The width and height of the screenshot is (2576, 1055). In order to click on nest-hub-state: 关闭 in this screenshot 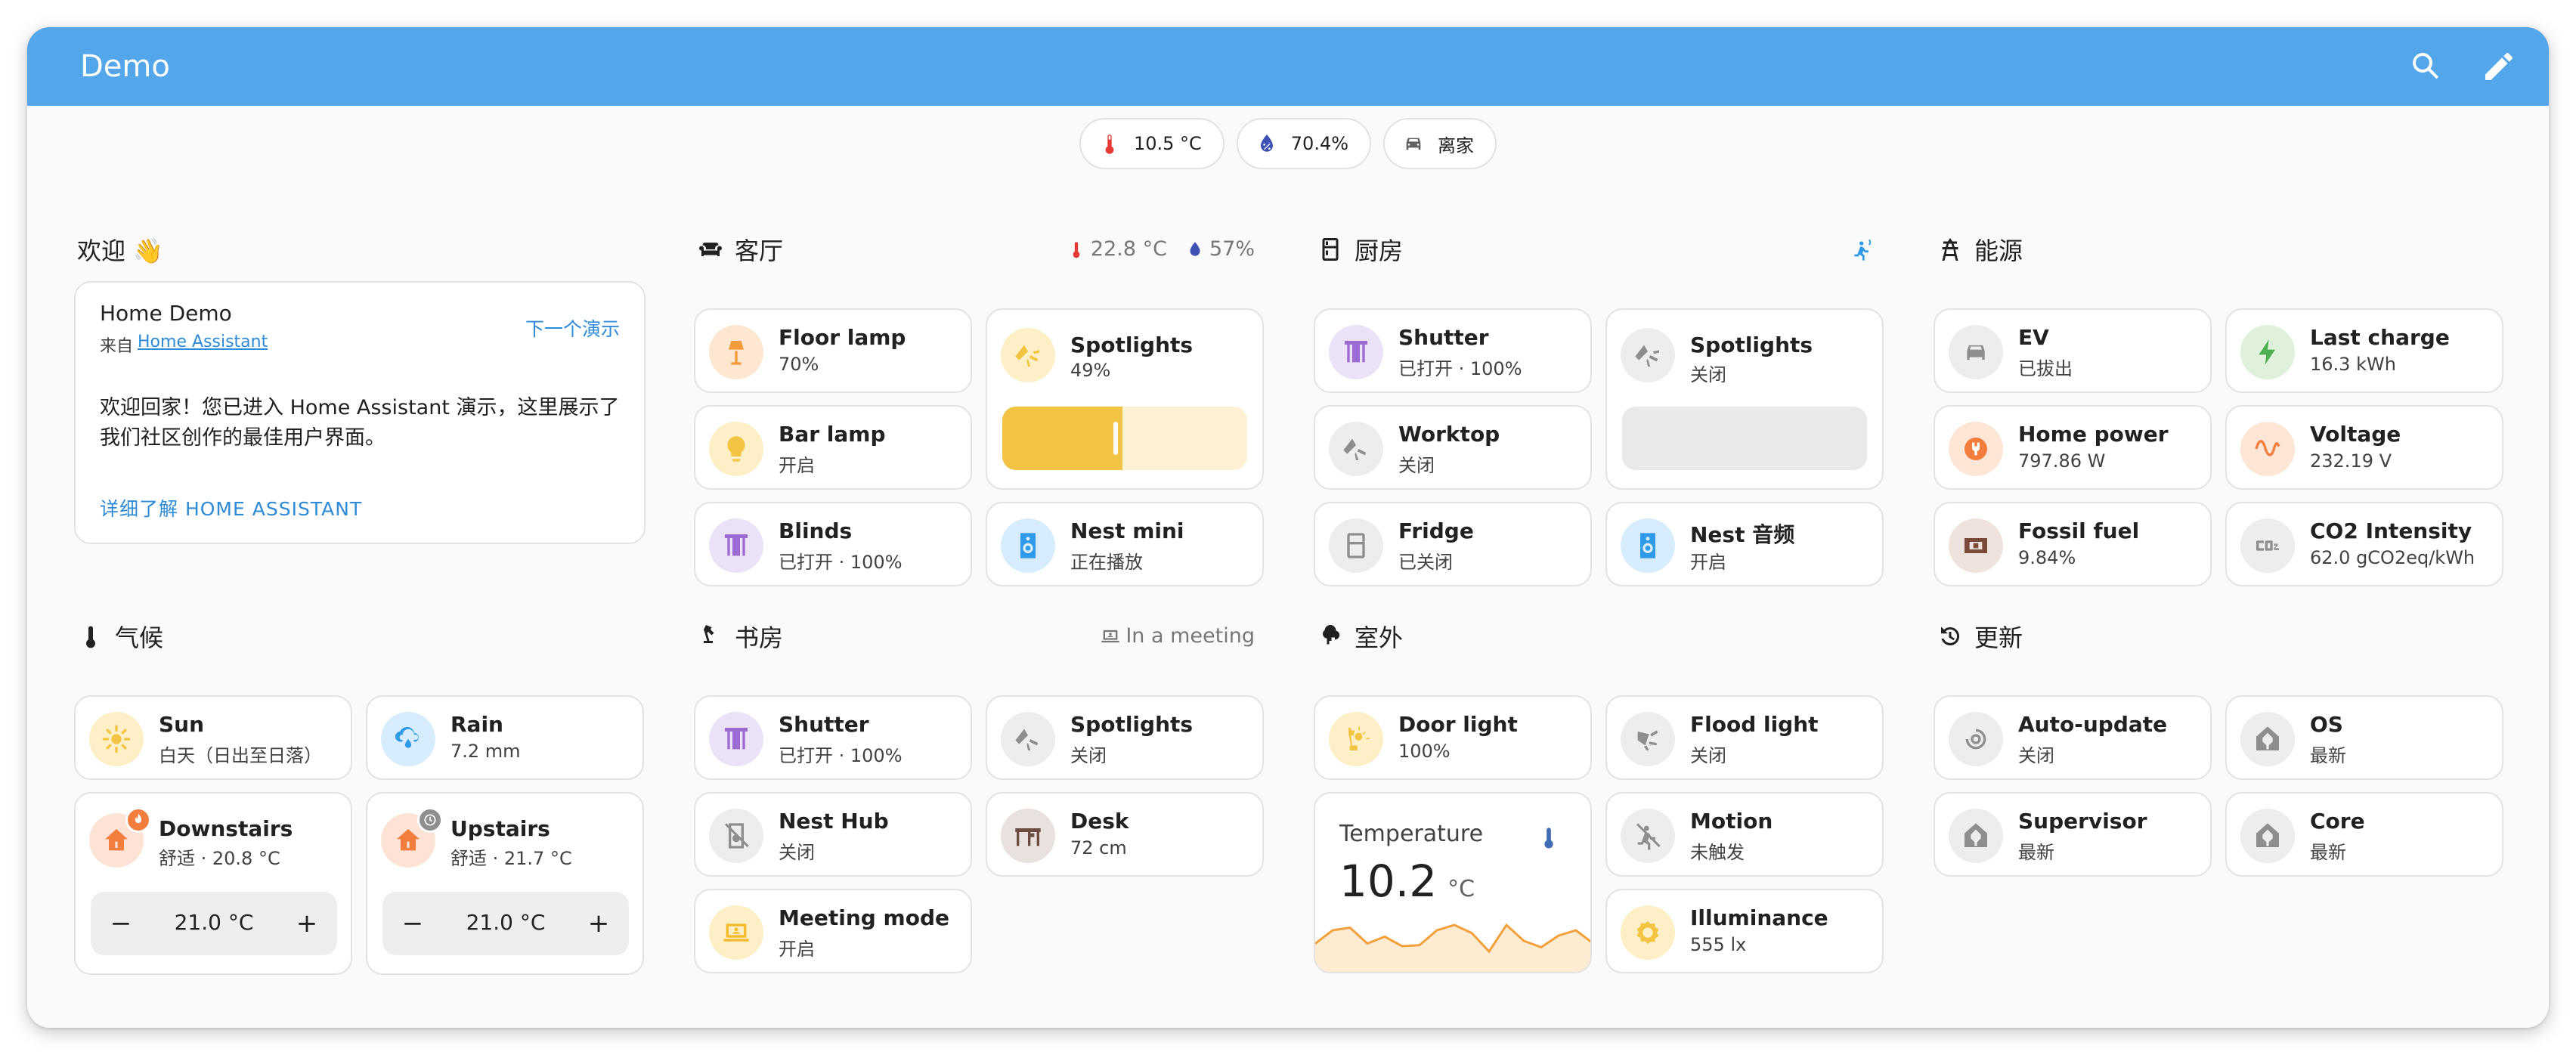, I will do `click(797, 852)`.